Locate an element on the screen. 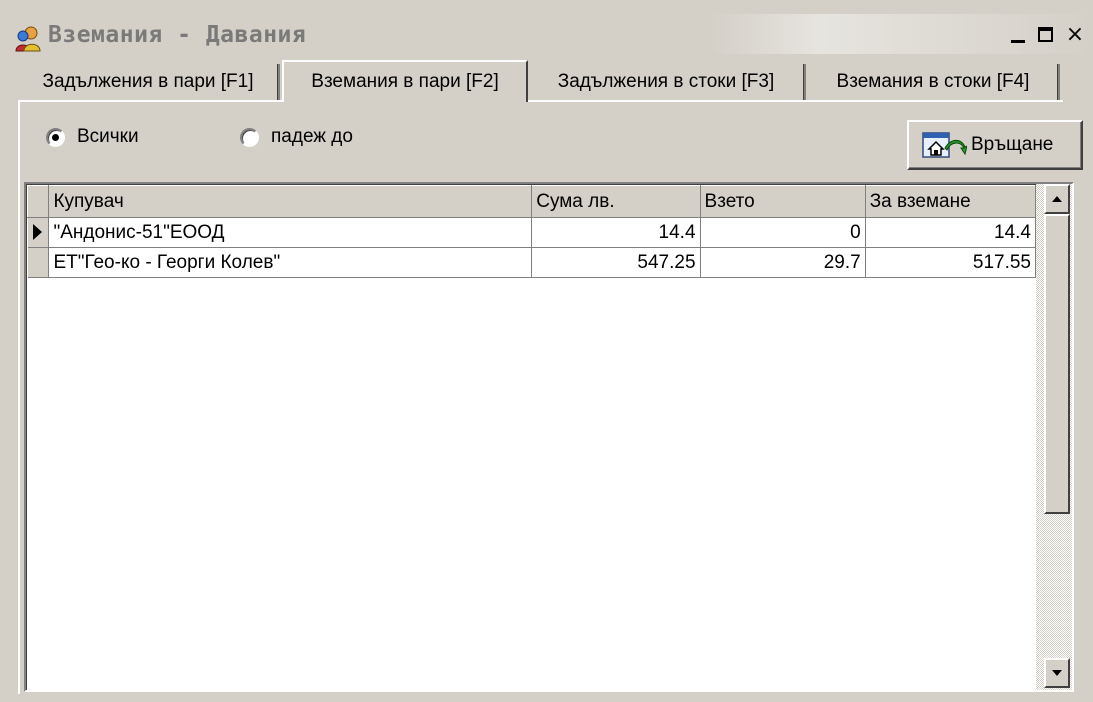 The width and height of the screenshot is (1093, 702). tab-label: Вземания в стоки [F4] is located at coordinates (933, 81).